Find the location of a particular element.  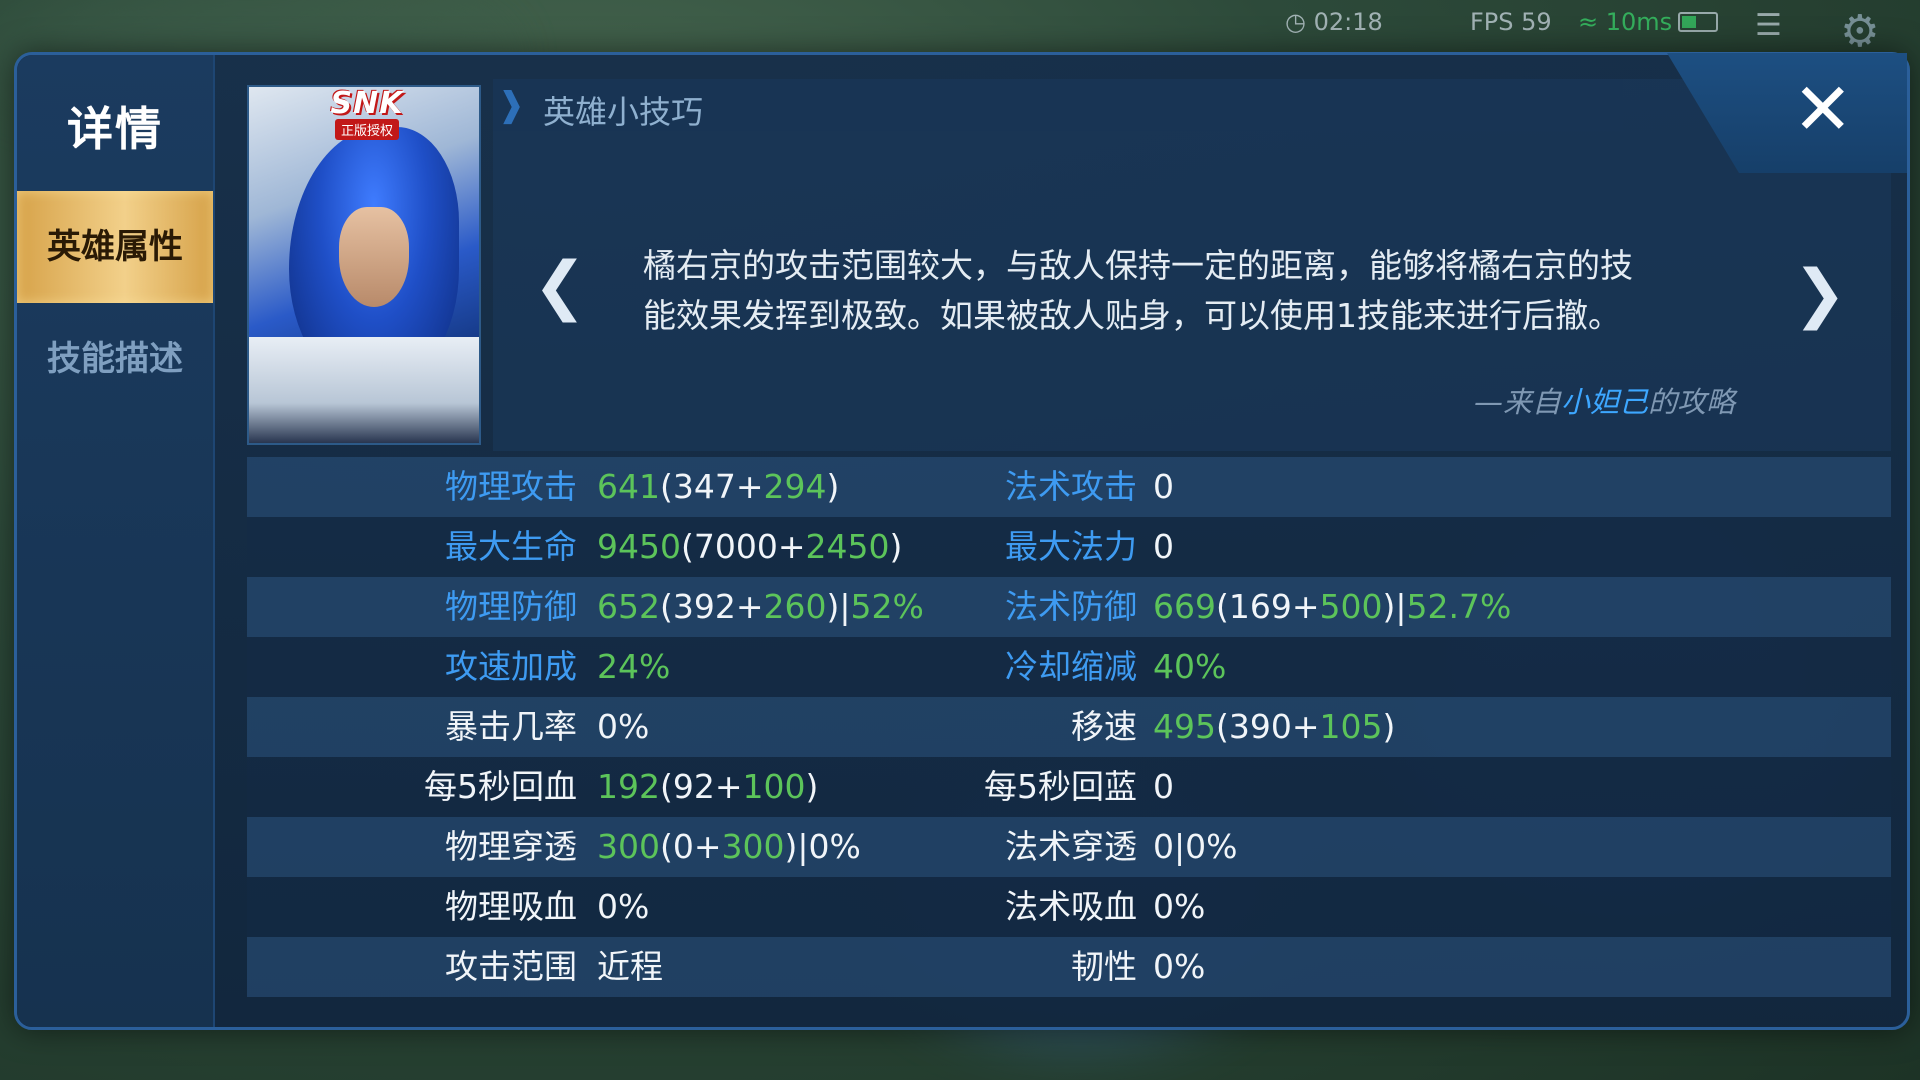

stat-value: 300(0+300)|0% is located at coordinates (729, 846).